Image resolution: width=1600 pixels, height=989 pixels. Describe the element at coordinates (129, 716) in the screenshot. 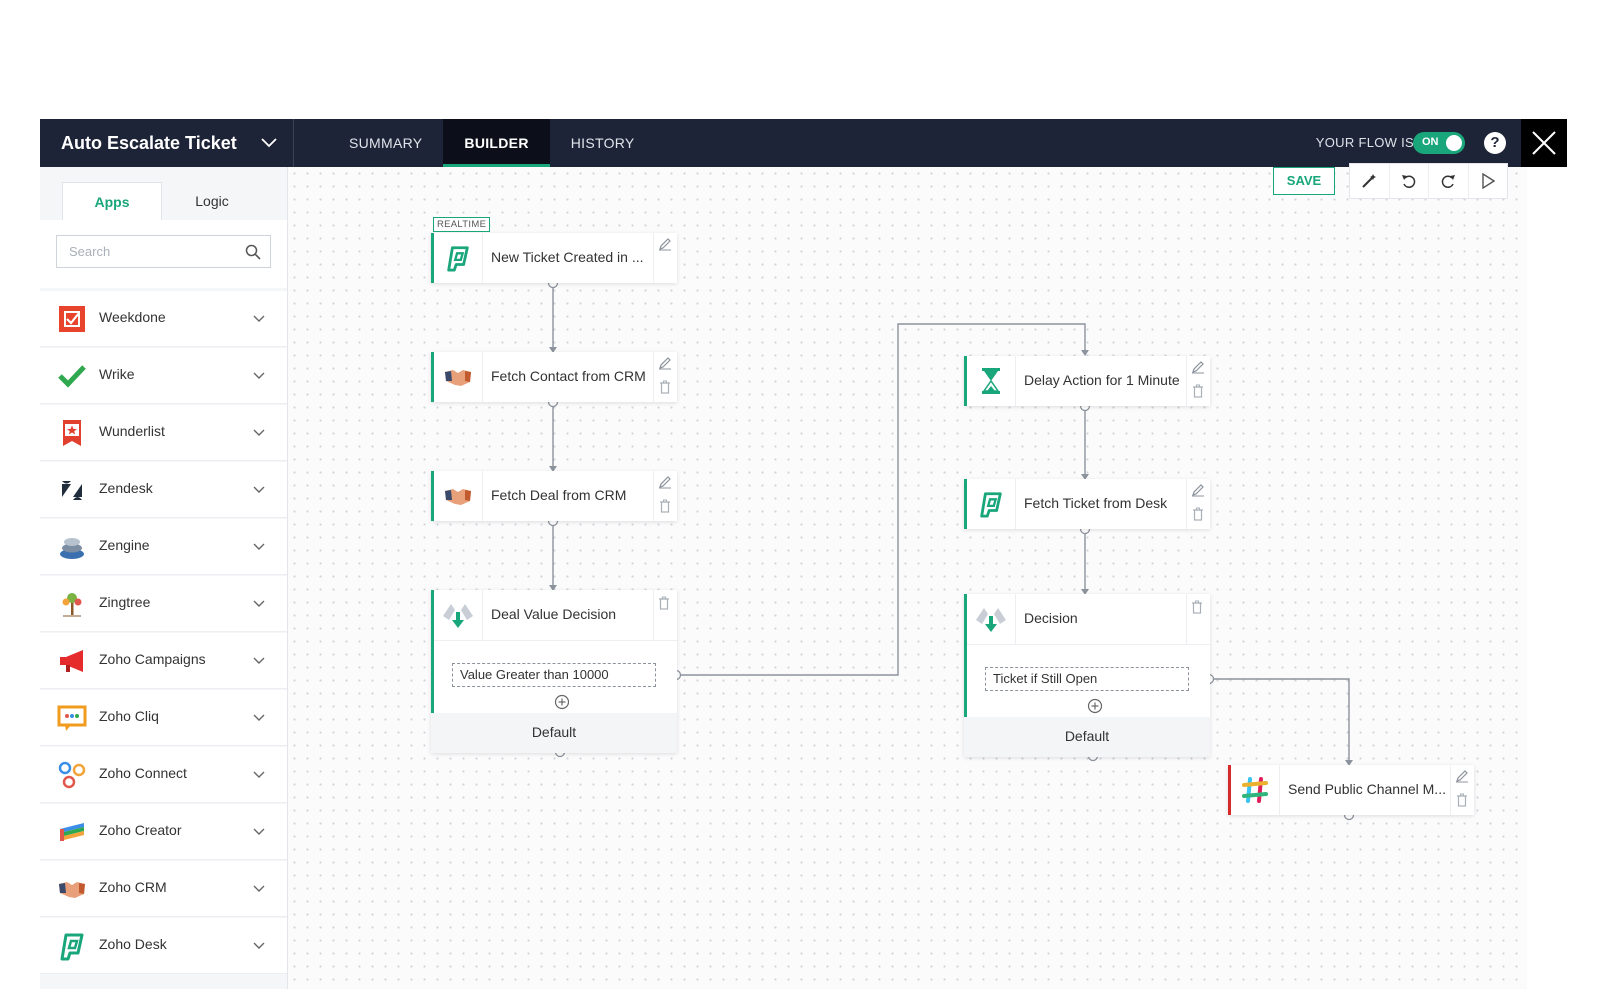

I see `app-name: Zoho Cliq` at that location.